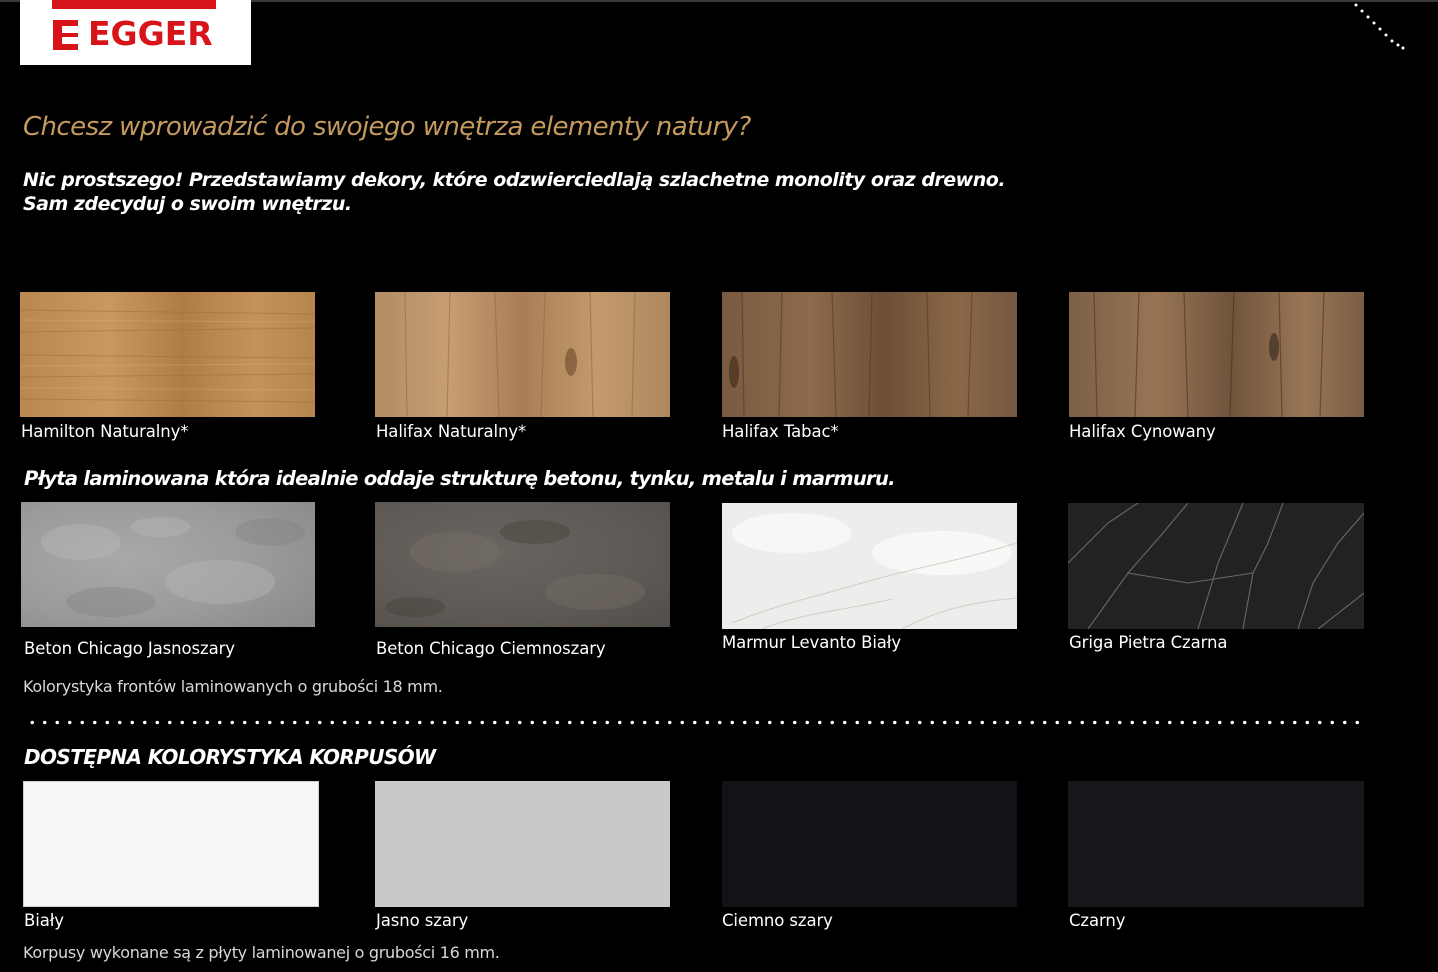 This screenshot has height=972, width=1438. Describe the element at coordinates (522, 564) in the screenshot. I see `swatch-beton-chicago-ciemnoszary` at that location.